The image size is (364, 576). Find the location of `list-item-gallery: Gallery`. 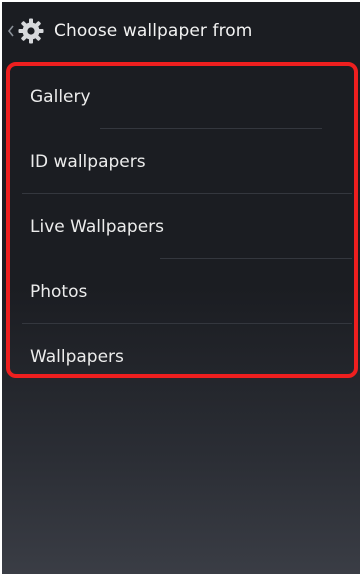

list-item-gallery: Gallery is located at coordinates (181, 96).